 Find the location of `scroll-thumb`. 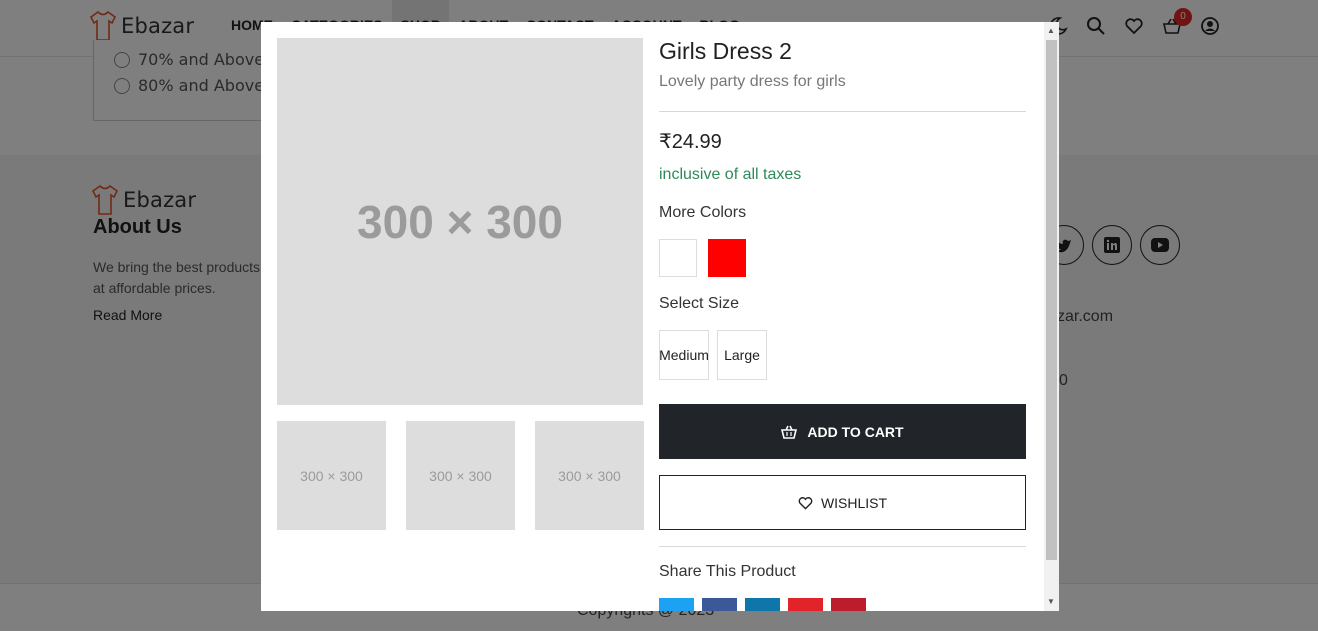

scroll-thumb is located at coordinates (1051, 300).